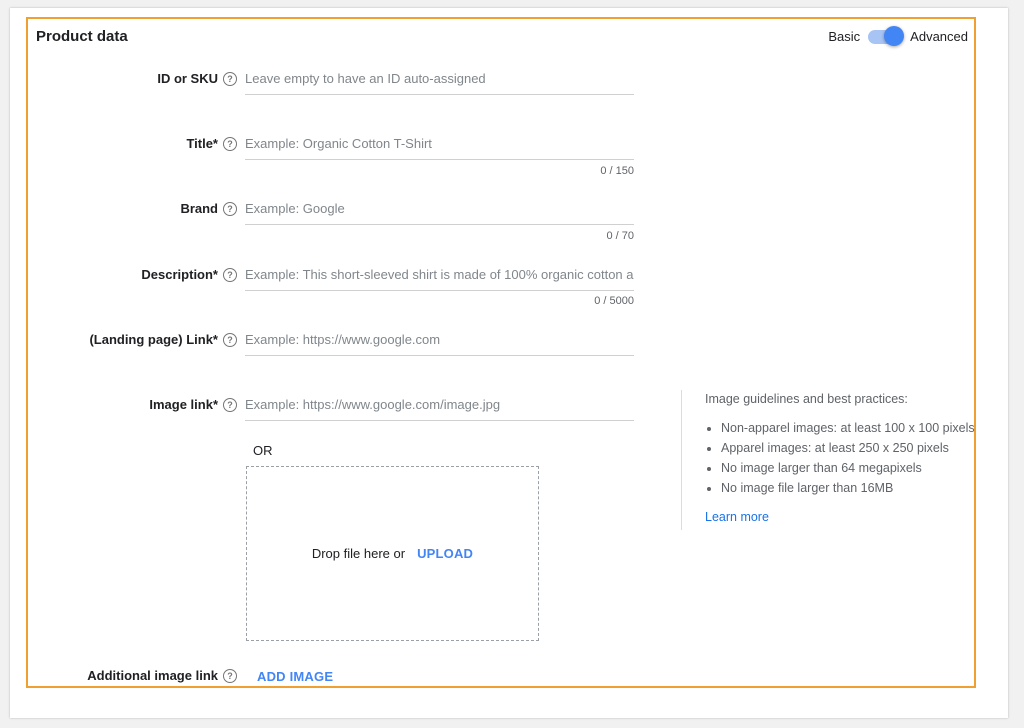 This screenshot has width=1024, height=728. Describe the element at coordinates (617, 171) in the screenshot. I see `title-char-counter: 0 / 150` at that location.